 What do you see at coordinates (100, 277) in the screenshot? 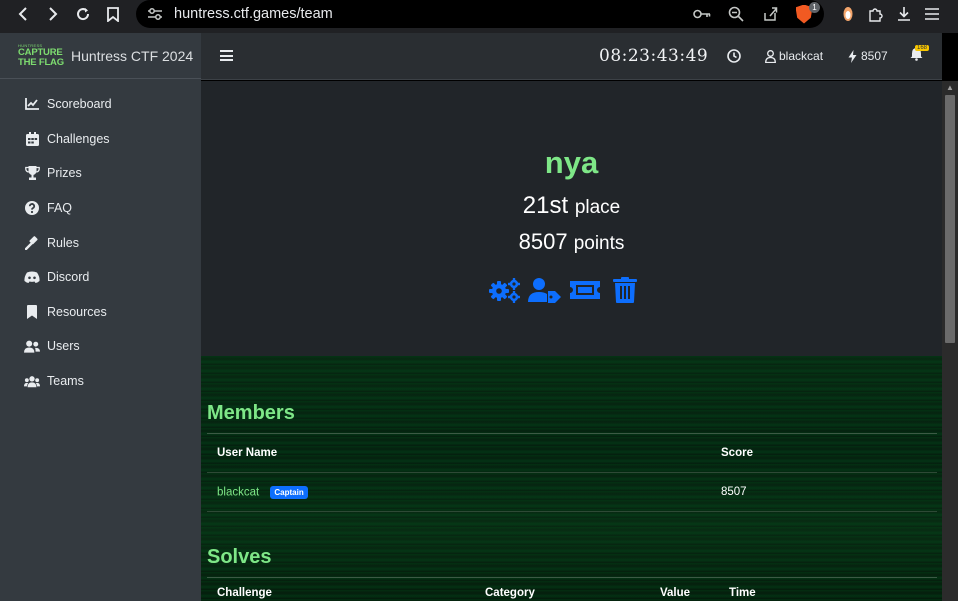
I see `sidebar-item-discord: Discord` at bounding box center [100, 277].